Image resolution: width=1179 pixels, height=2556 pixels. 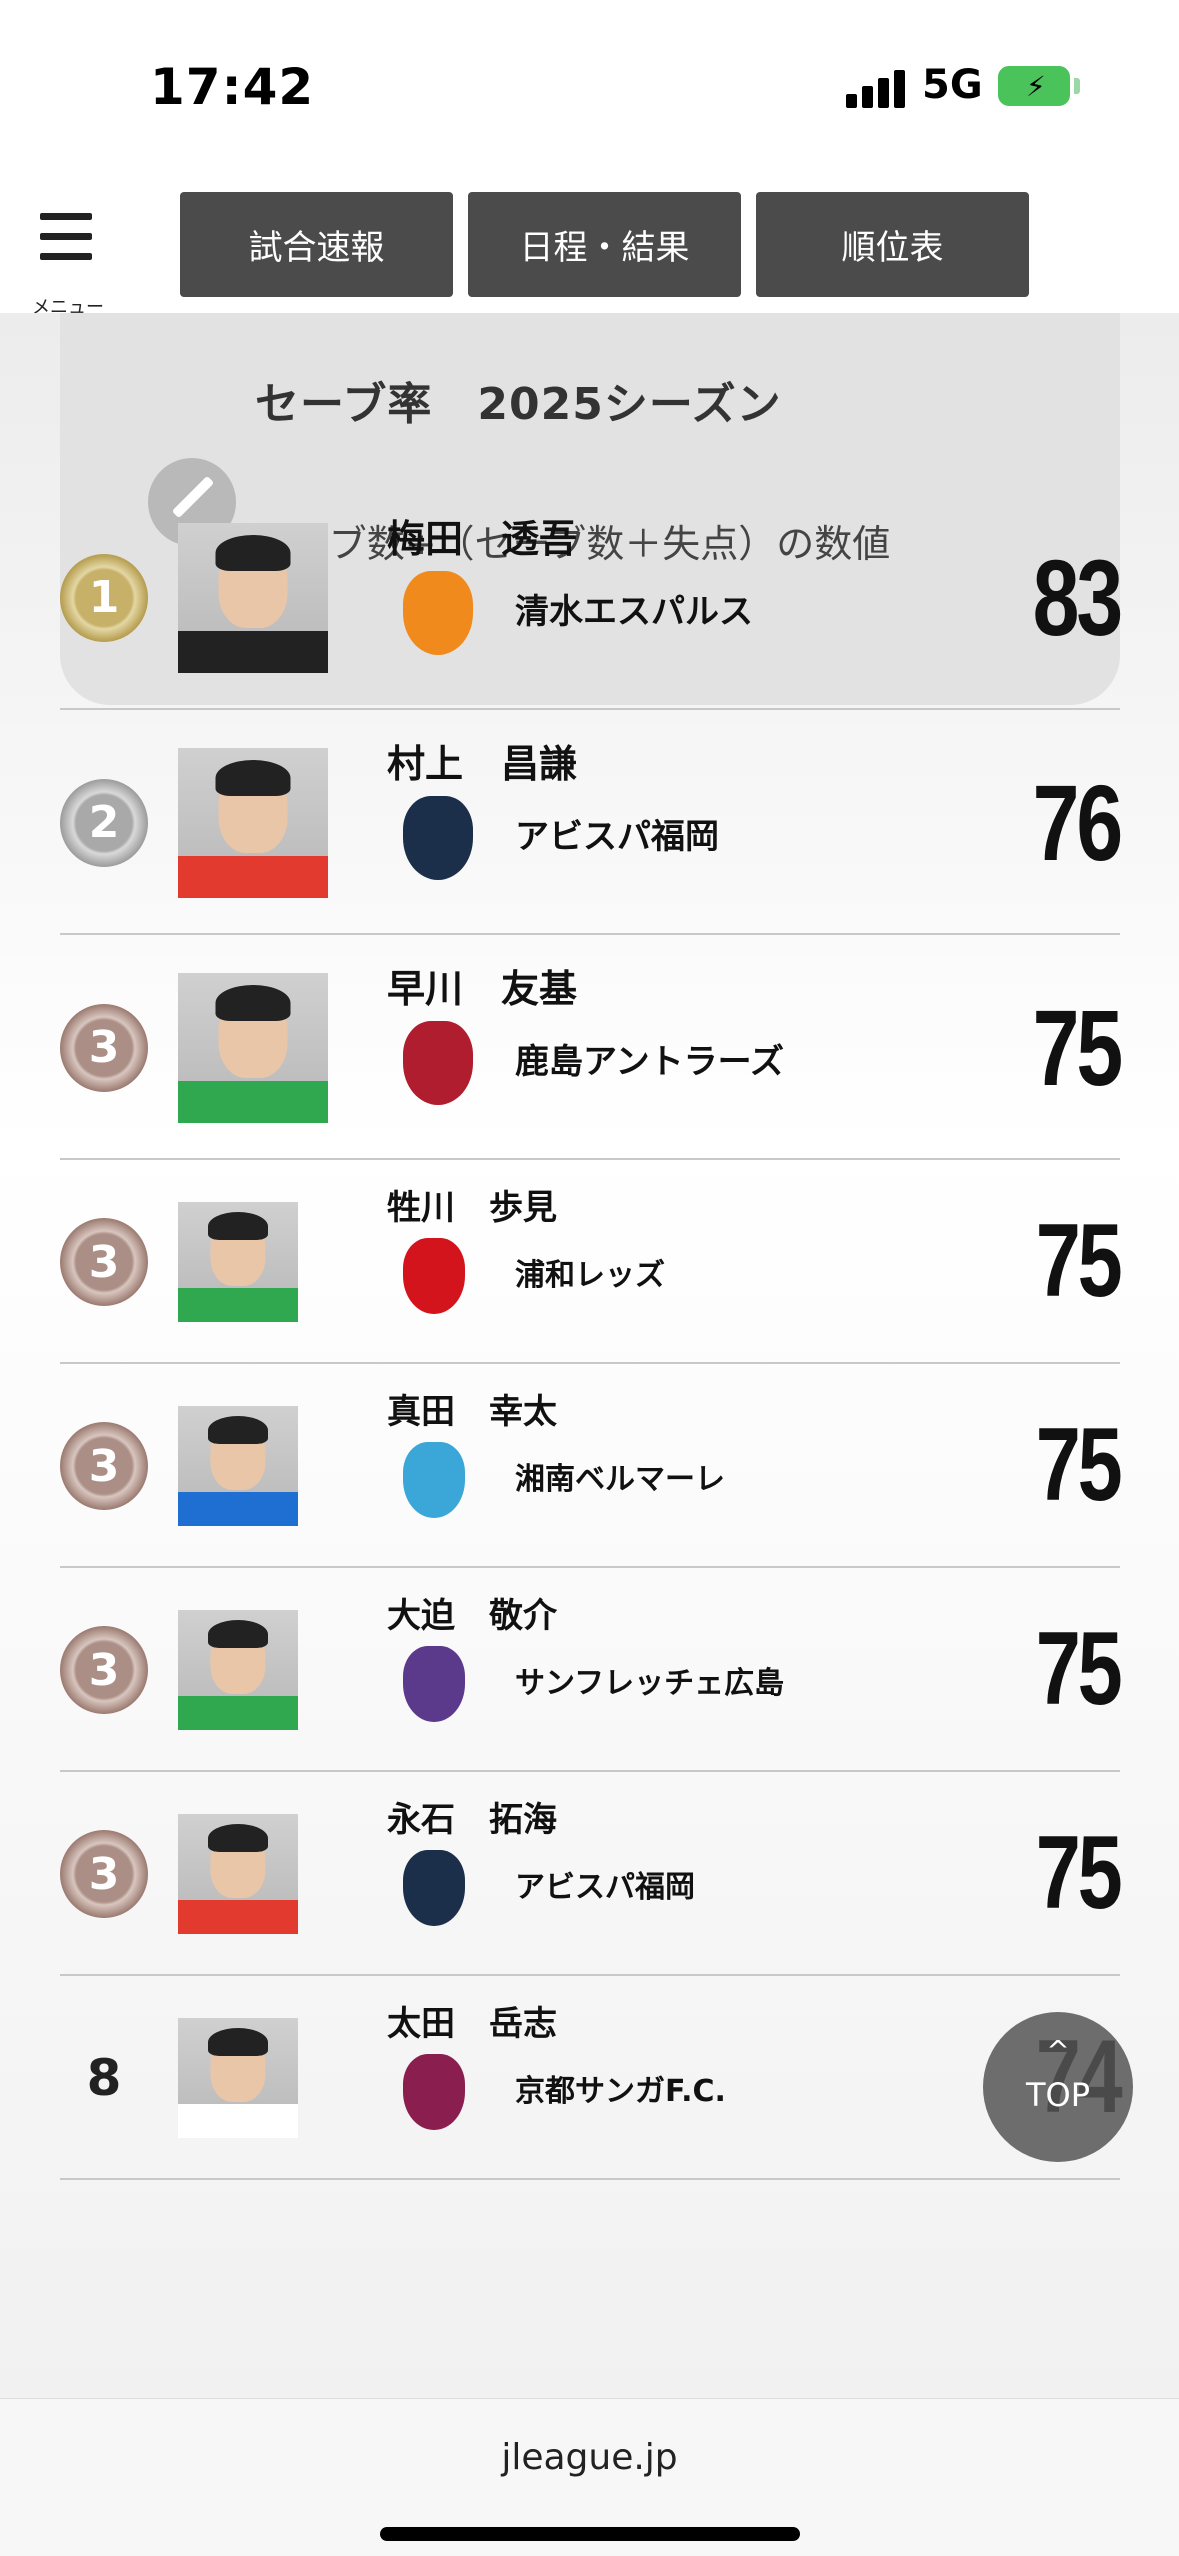 I want to click on club-name: 清水エスパルス, so click(x=634, y=608).